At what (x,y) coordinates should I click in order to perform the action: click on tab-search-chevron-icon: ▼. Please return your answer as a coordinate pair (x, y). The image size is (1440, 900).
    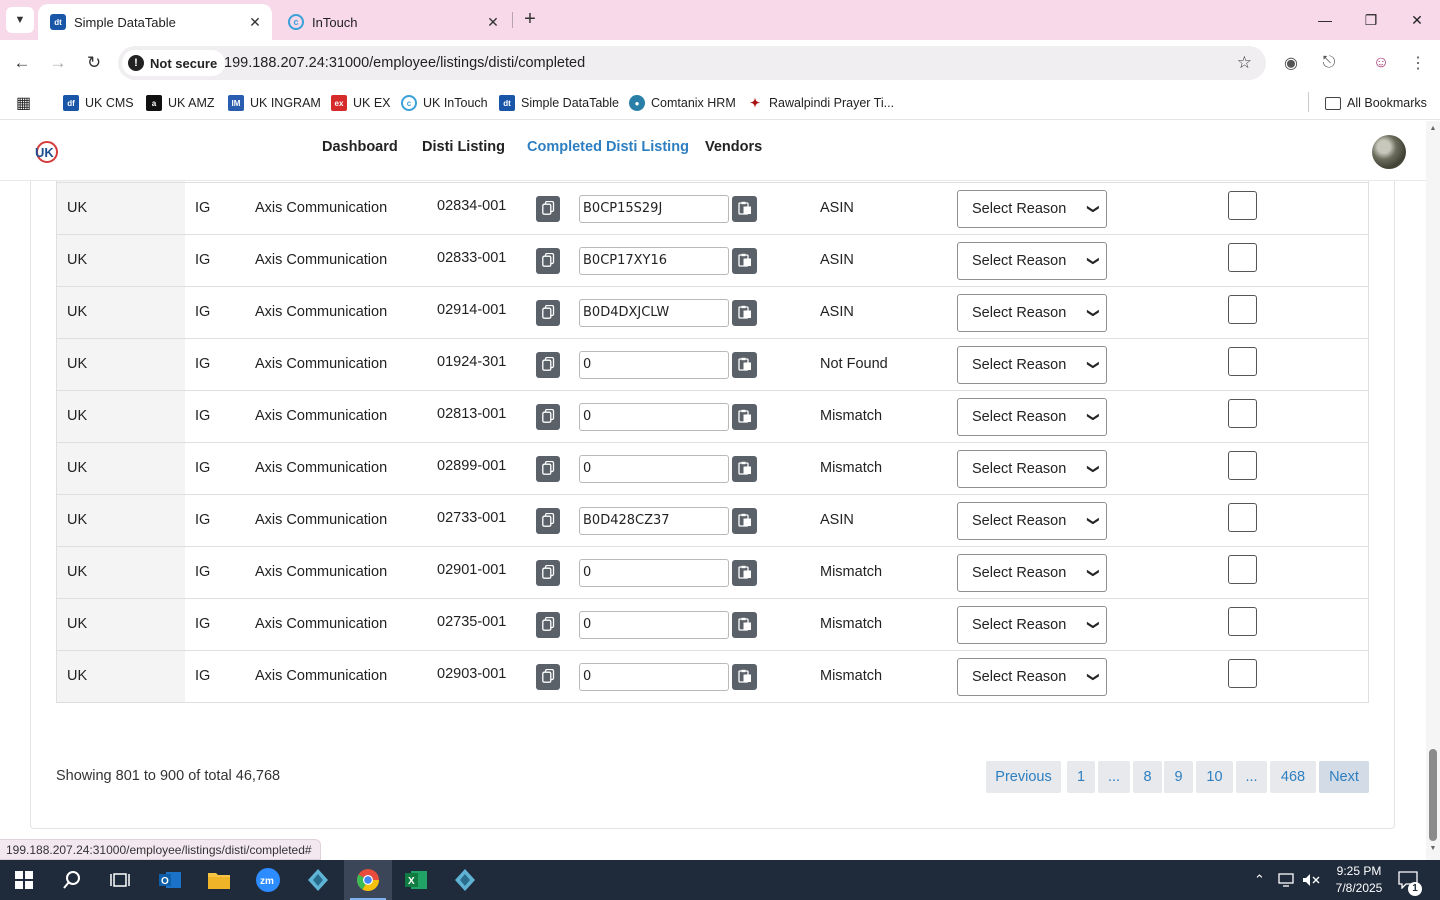
    Looking at the image, I should click on (20, 20).